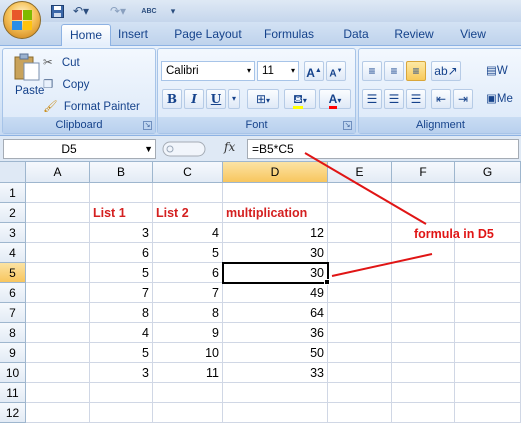  Describe the element at coordinates (121, 172) in the screenshot. I see `column-header-b: B` at that location.